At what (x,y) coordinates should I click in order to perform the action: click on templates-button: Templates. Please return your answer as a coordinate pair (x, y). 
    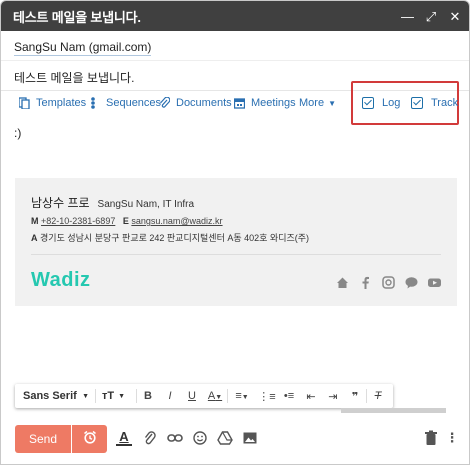
    Looking at the image, I should click on (52, 103).